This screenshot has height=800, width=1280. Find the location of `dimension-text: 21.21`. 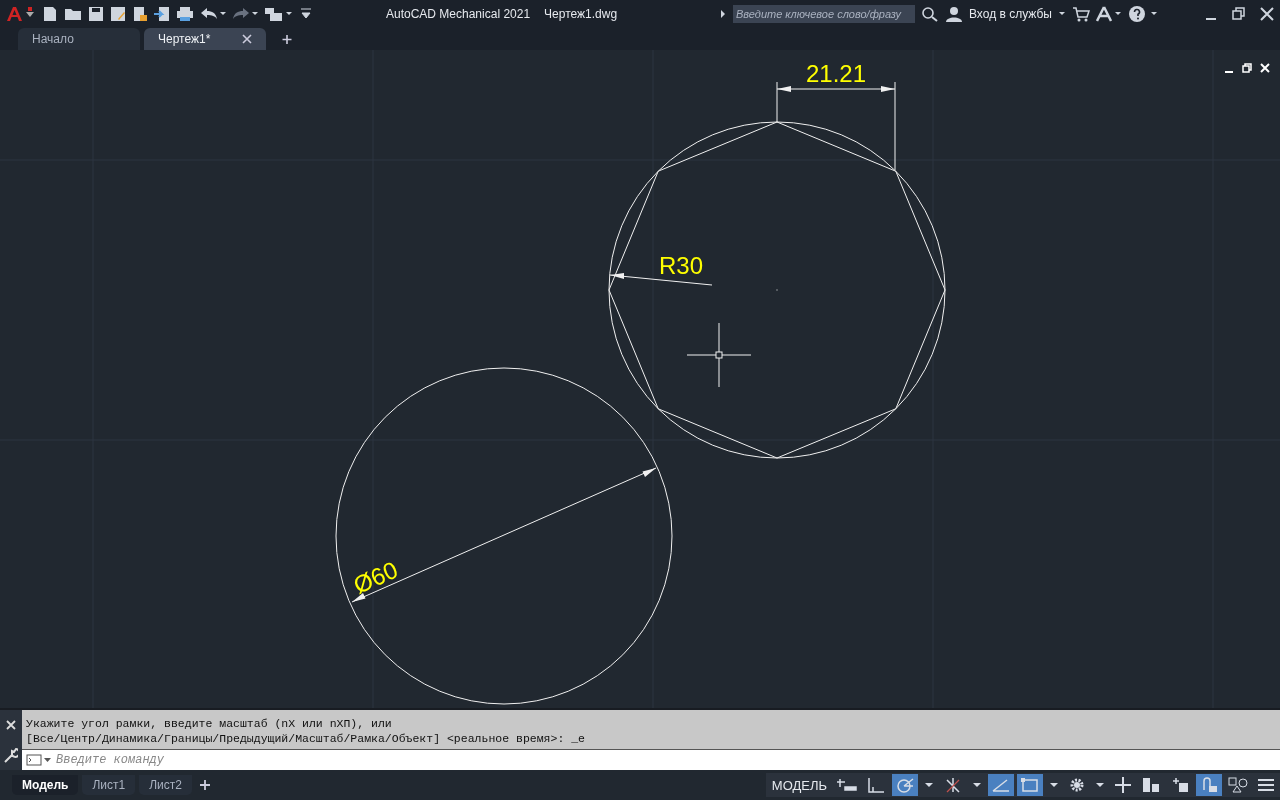

dimension-text: 21.21 is located at coordinates (836, 73).